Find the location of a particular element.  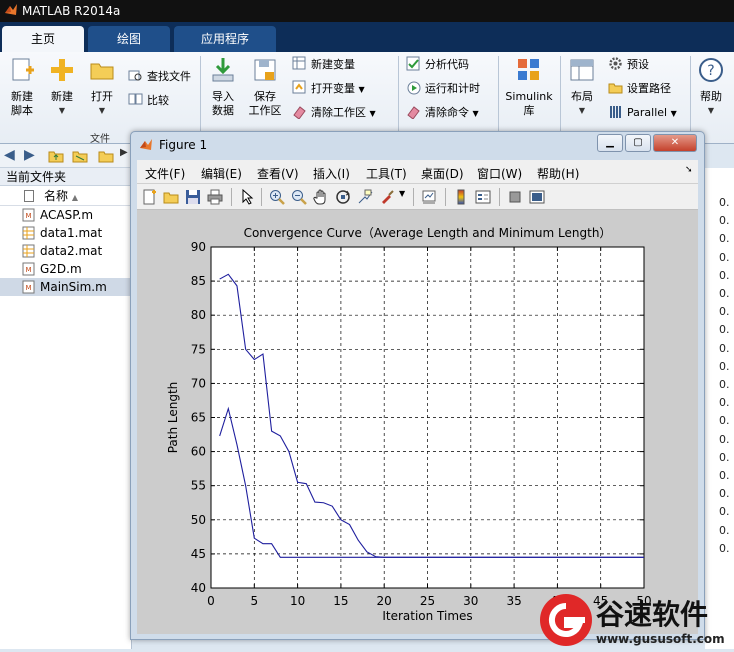

clear-commands-button: 清除命令 ▼ is located at coordinates (442, 113).